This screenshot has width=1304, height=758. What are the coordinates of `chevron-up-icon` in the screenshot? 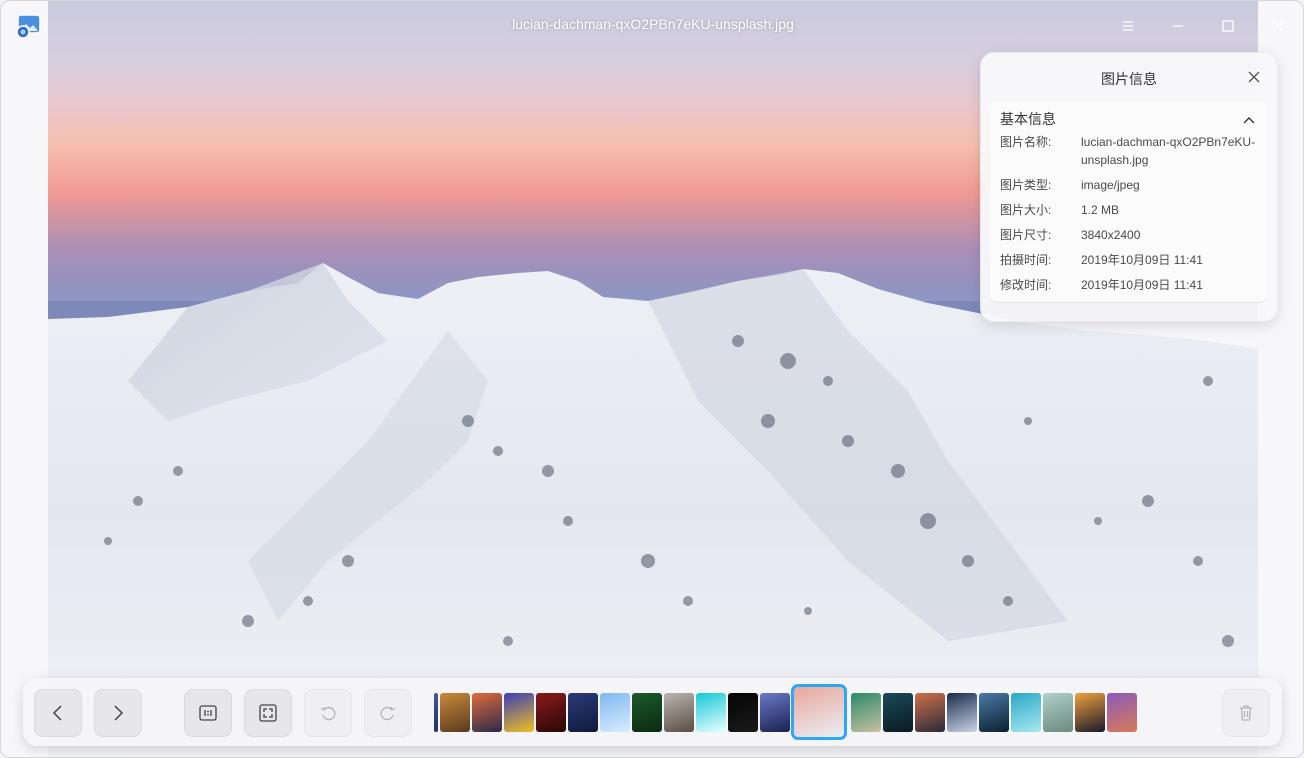 It's located at (1249, 120).